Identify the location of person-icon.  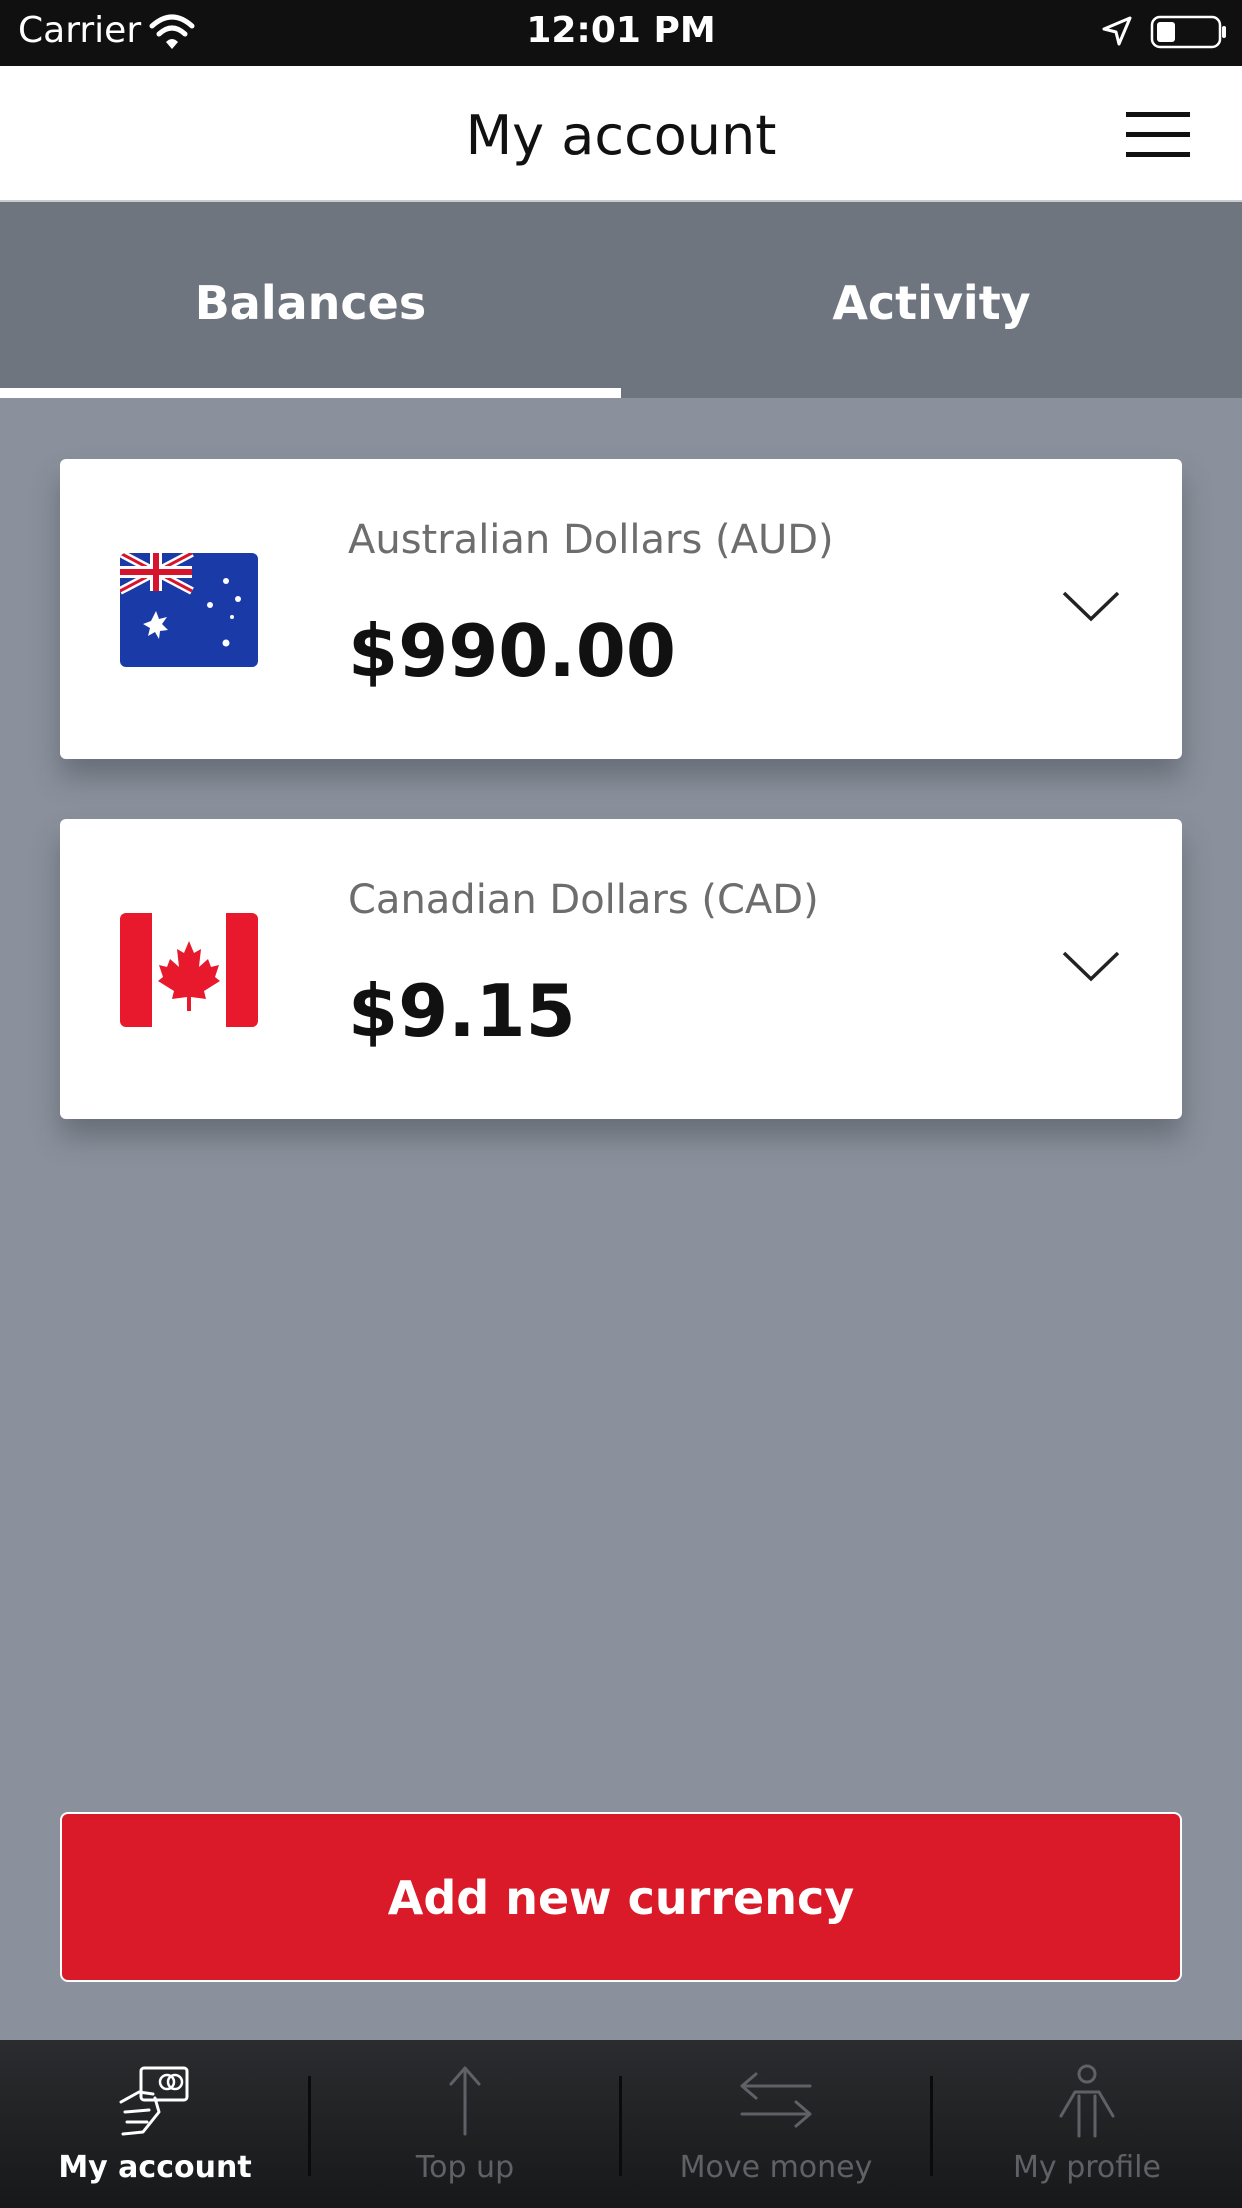
(1087, 2101).